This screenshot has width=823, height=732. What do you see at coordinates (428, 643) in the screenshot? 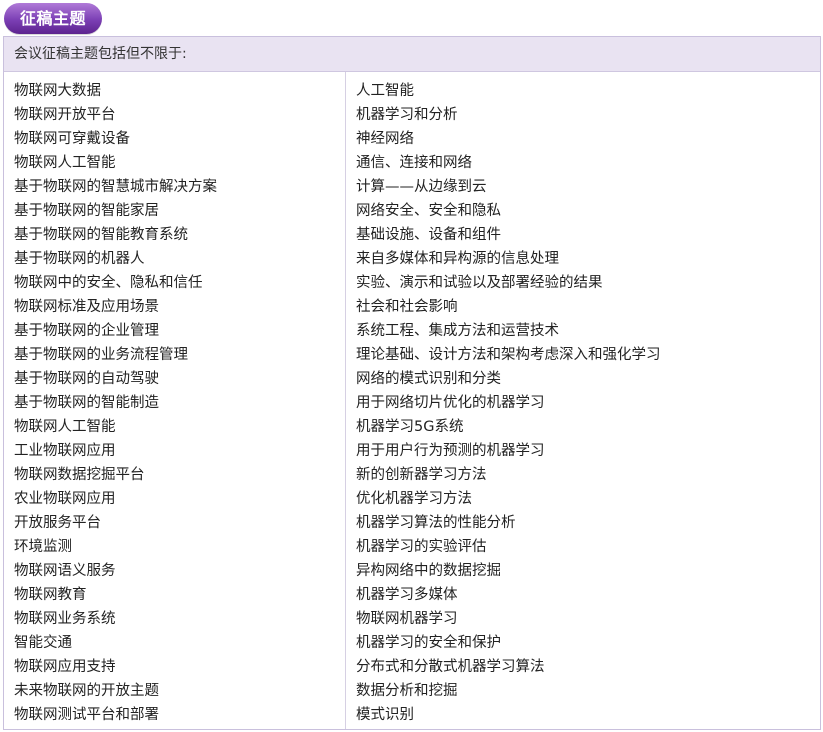
I see `topic-item: 机器学习的安全和保护` at bounding box center [428, 643].